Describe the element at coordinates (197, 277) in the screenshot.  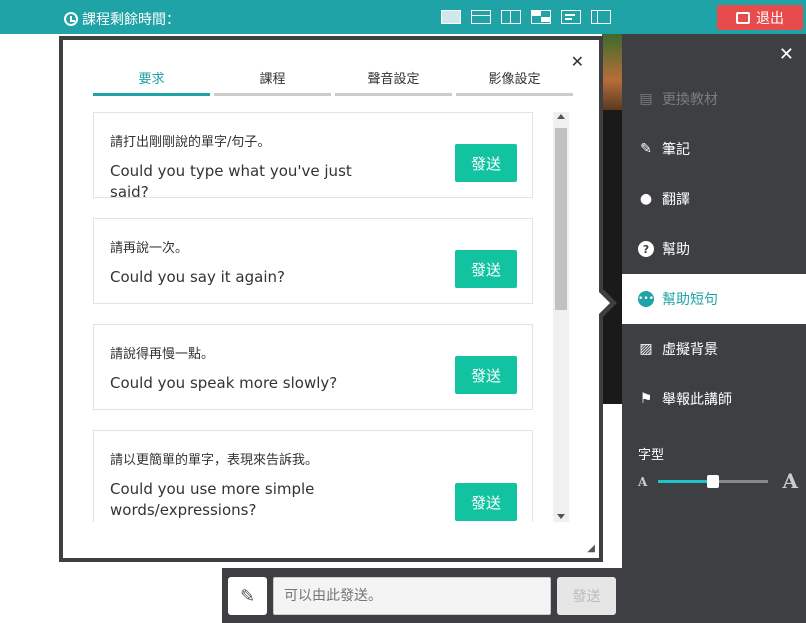
I see `phrase-english: Could you say it again?` at that location.